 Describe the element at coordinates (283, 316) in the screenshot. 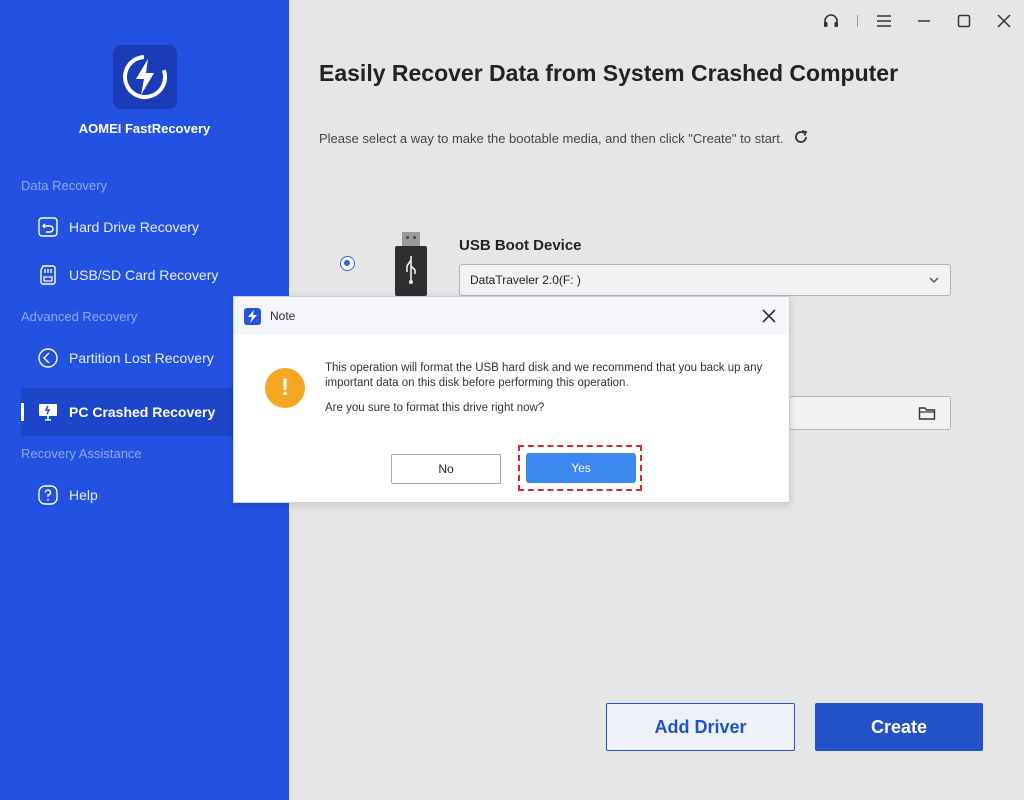

I see `dialog-title: Note` at that location.